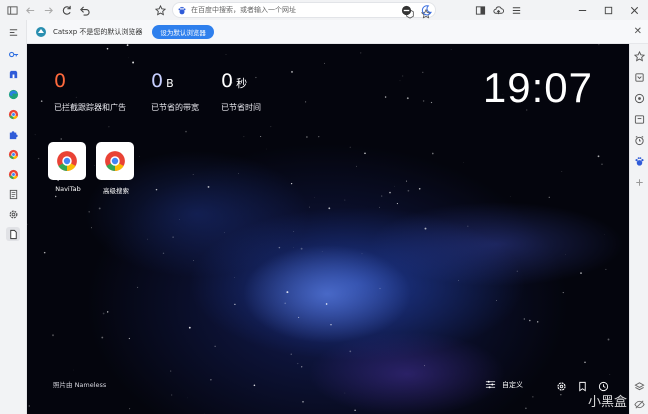  Describe the element at coordinates (90, 107) in the screenshot. I see `trackers-label: 已拦截跟踪器和广告` at that location.